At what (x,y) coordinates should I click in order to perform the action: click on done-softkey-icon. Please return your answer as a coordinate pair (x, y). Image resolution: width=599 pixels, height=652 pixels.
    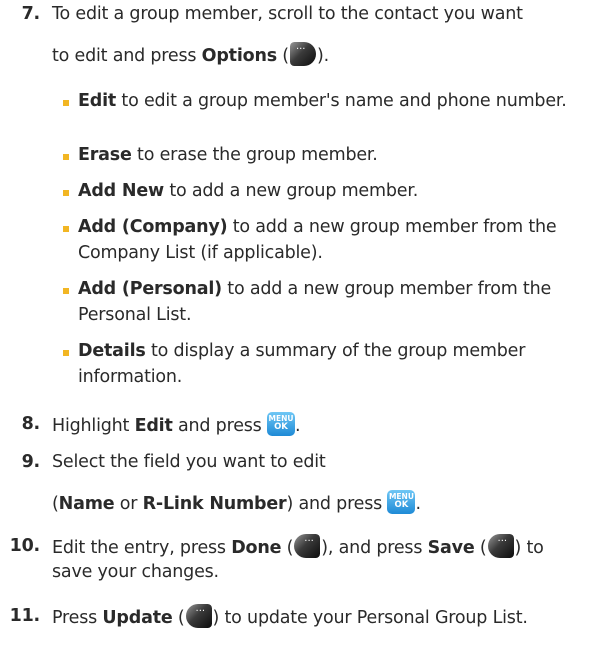
    Looking at the image, I should click on (307, 546).